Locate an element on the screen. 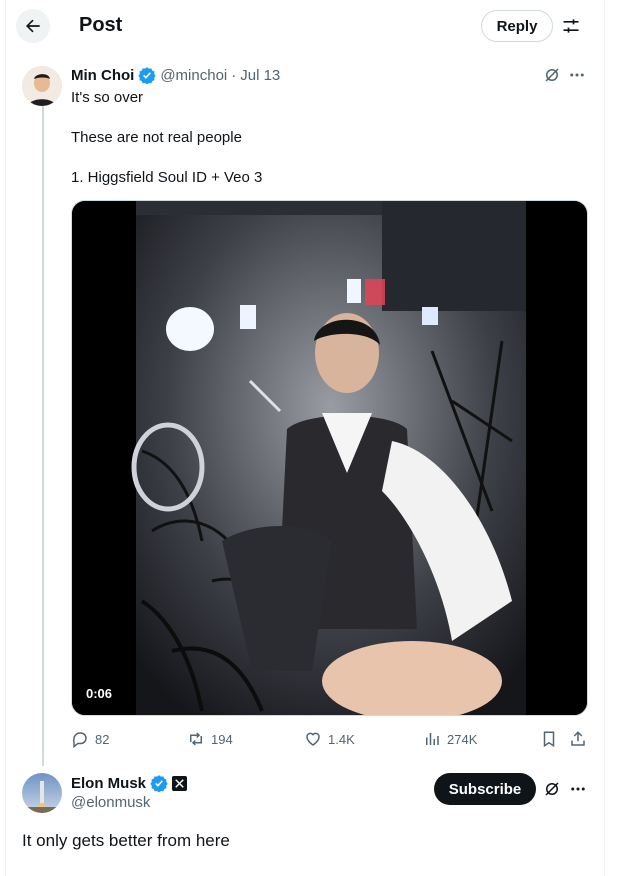  views-action: 274K is located at coordinates (450, 739).